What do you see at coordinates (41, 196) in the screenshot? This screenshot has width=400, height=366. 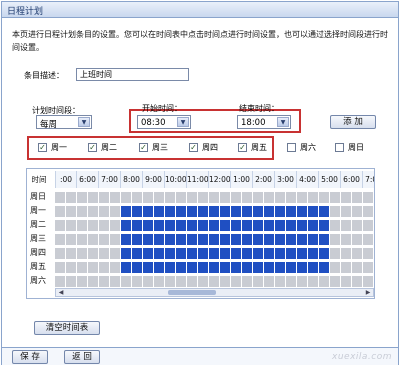 I see `row-label: 周日` at bounding box center [41, 196].